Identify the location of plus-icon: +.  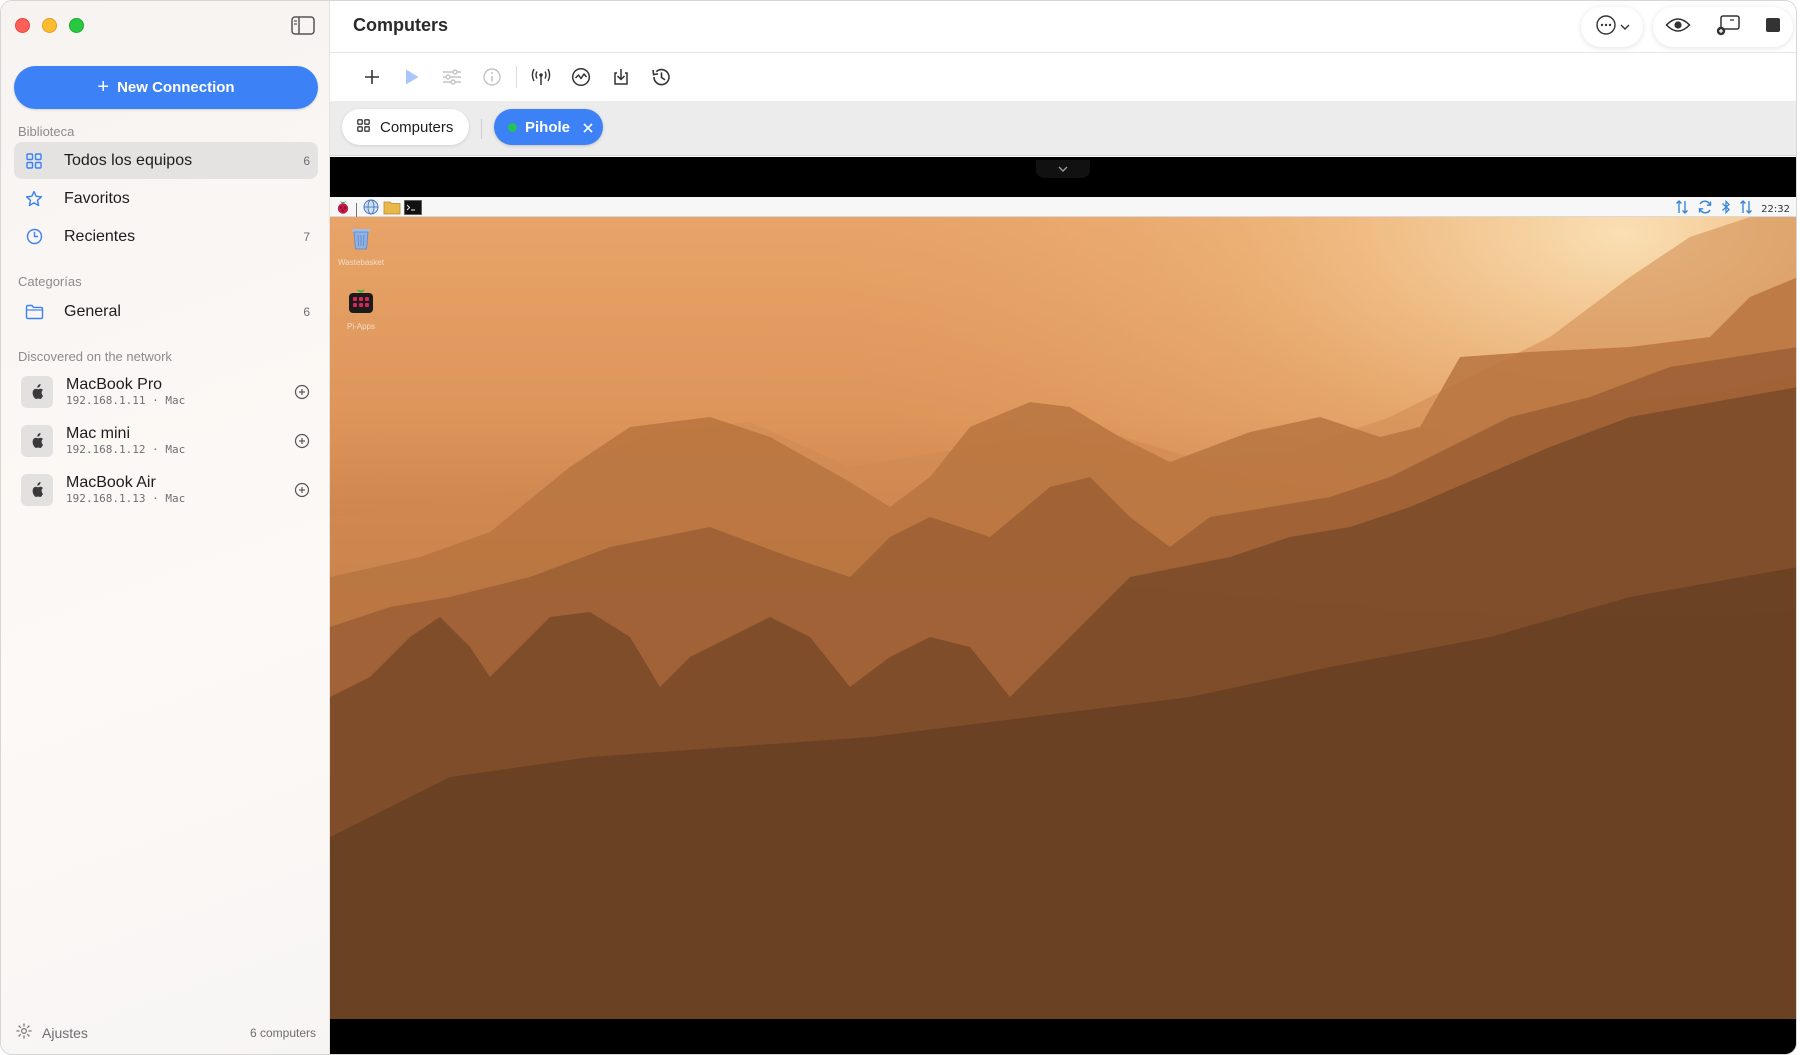
(103, 86).